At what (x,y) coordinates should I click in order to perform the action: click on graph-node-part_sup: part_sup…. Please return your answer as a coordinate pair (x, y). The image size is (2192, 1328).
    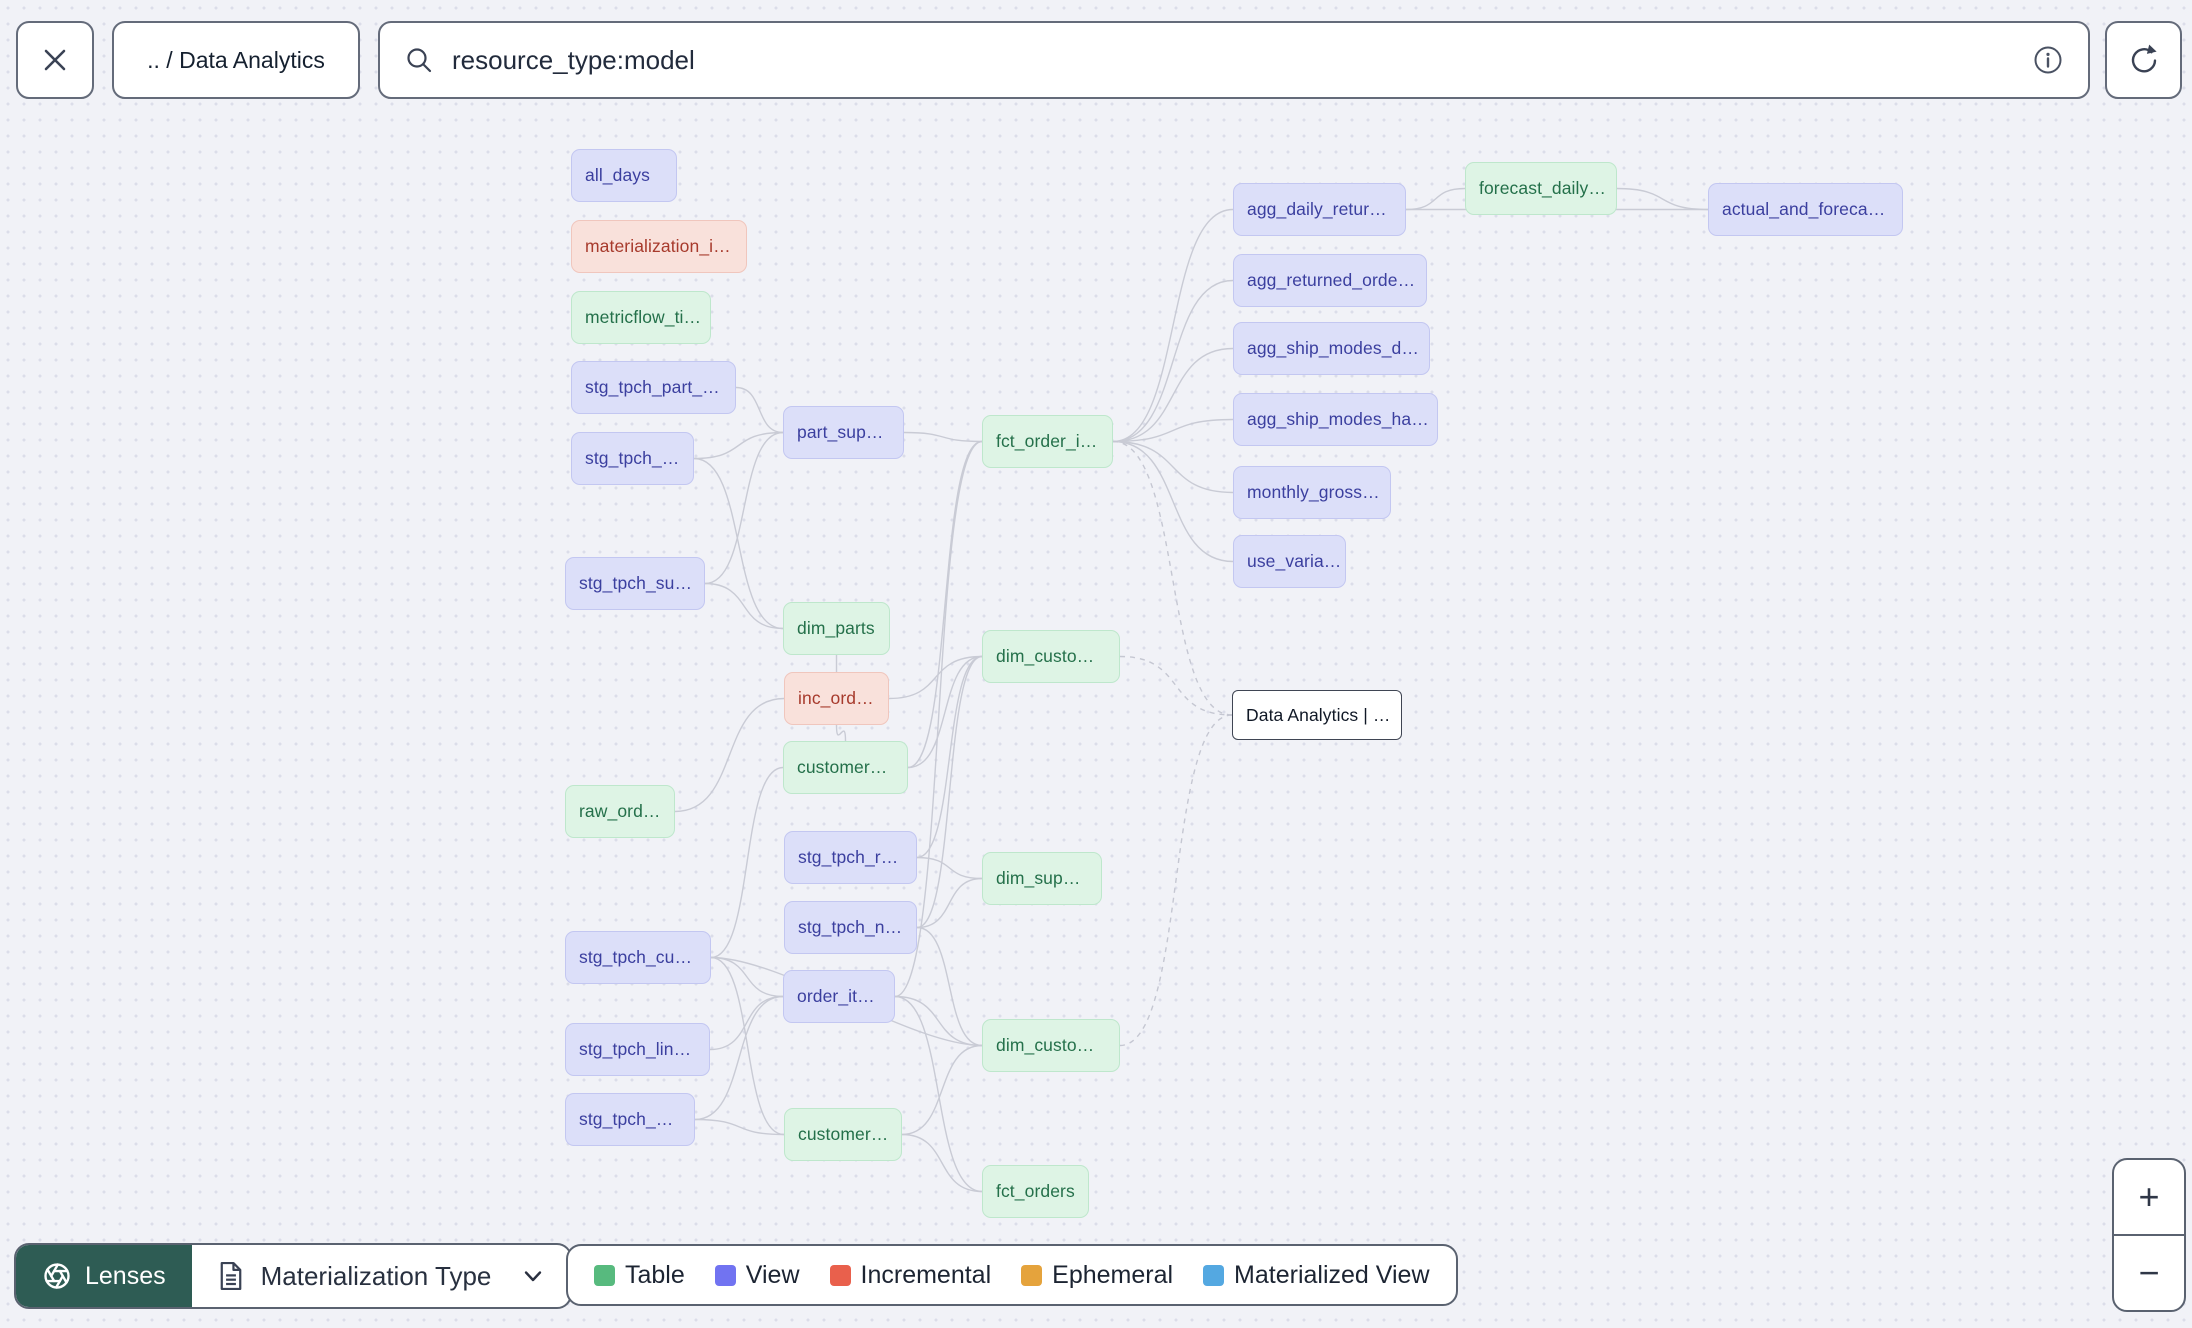
    Looking at the image, I should click on (843, 432).